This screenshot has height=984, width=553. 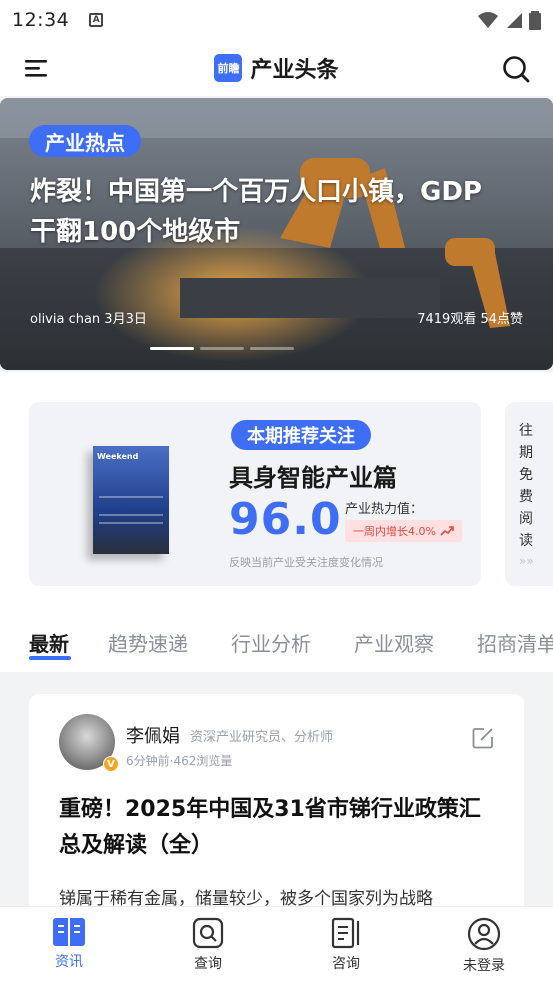 What do you see at coordinates (118, 456) in the screenshot?
I see `magazine-cover-title: Weekend` at bounding box center [118, 456].